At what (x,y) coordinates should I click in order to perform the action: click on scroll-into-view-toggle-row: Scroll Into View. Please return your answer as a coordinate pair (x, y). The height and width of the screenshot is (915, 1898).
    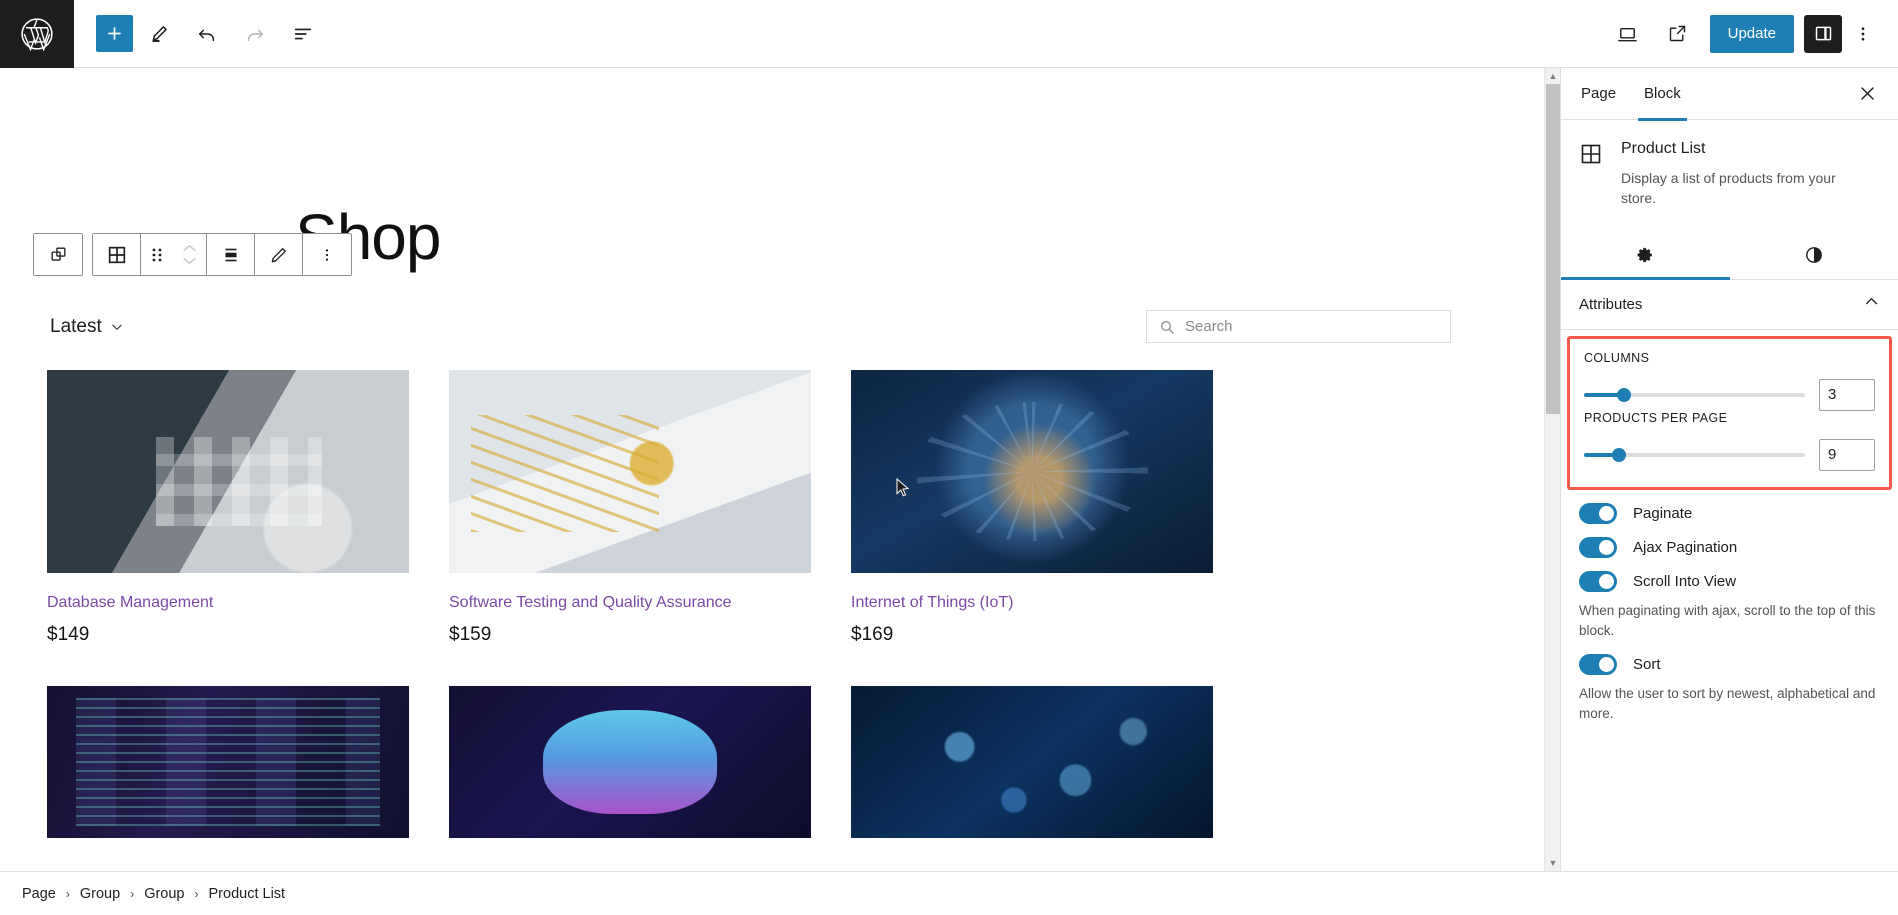
    Looking at the image, I should click on (1729, 575).